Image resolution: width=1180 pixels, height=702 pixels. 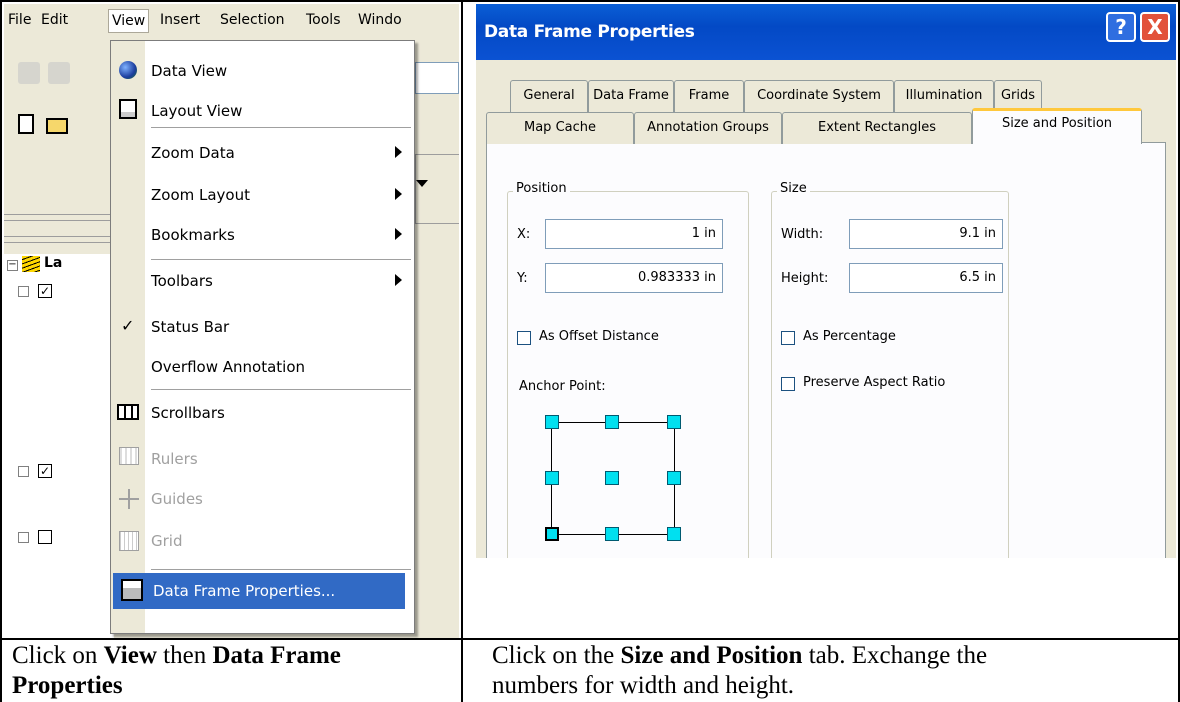 What do you see at coordinates (128, 109) in the screenshot?
I see `layout-page-icon` at bounding box center [128, 109].